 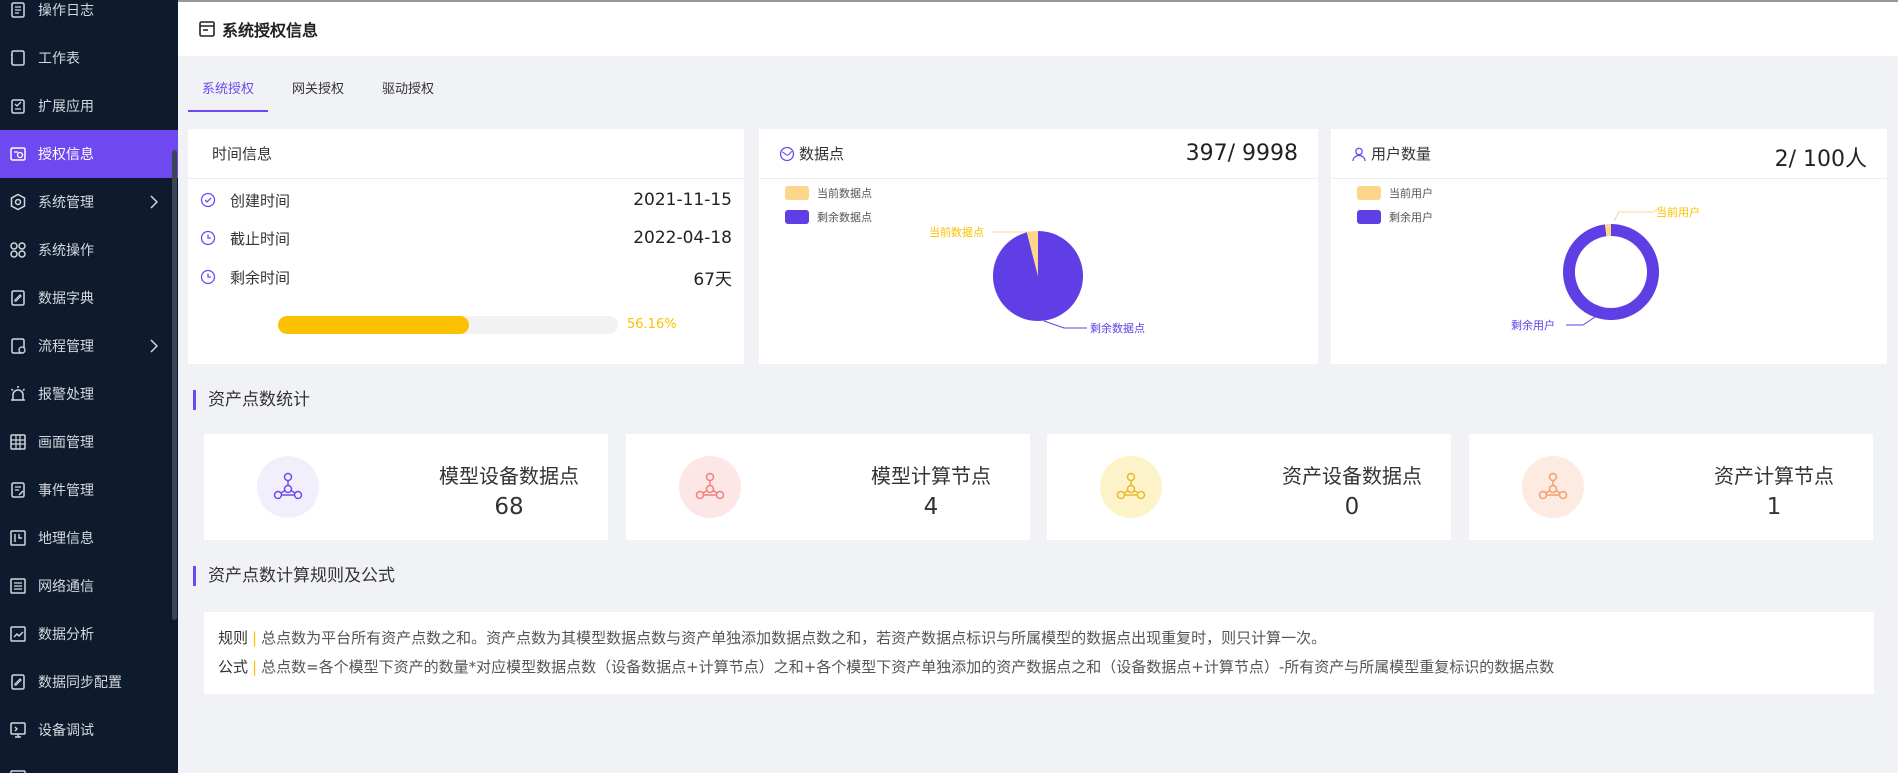 I want to click on sidebar-item-extension: 扩展应用, so click(x=89, y=106).